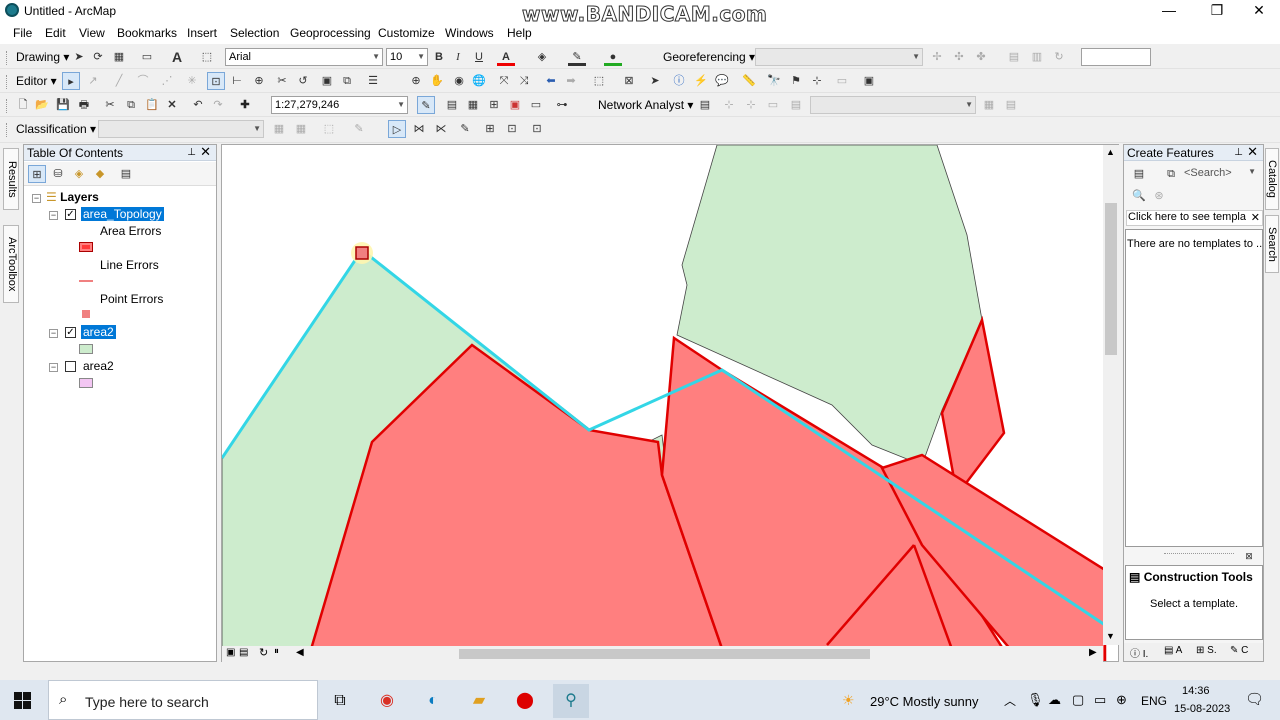 The width and height of the screenshot is (1280, 720). What do you see at coordinates (774, 81) in the screenshot?
I see `find-icon: 🔭` at bounding box center [774, 81].